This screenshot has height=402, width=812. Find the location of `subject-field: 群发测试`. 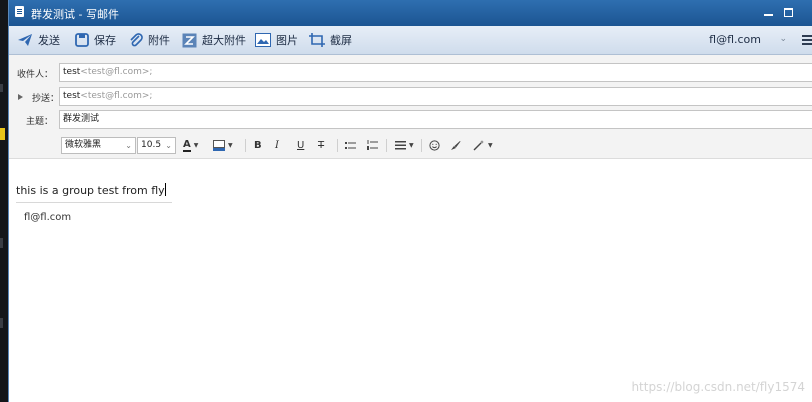

subject-field: 群发测试 is located at coordinates (435, 119).